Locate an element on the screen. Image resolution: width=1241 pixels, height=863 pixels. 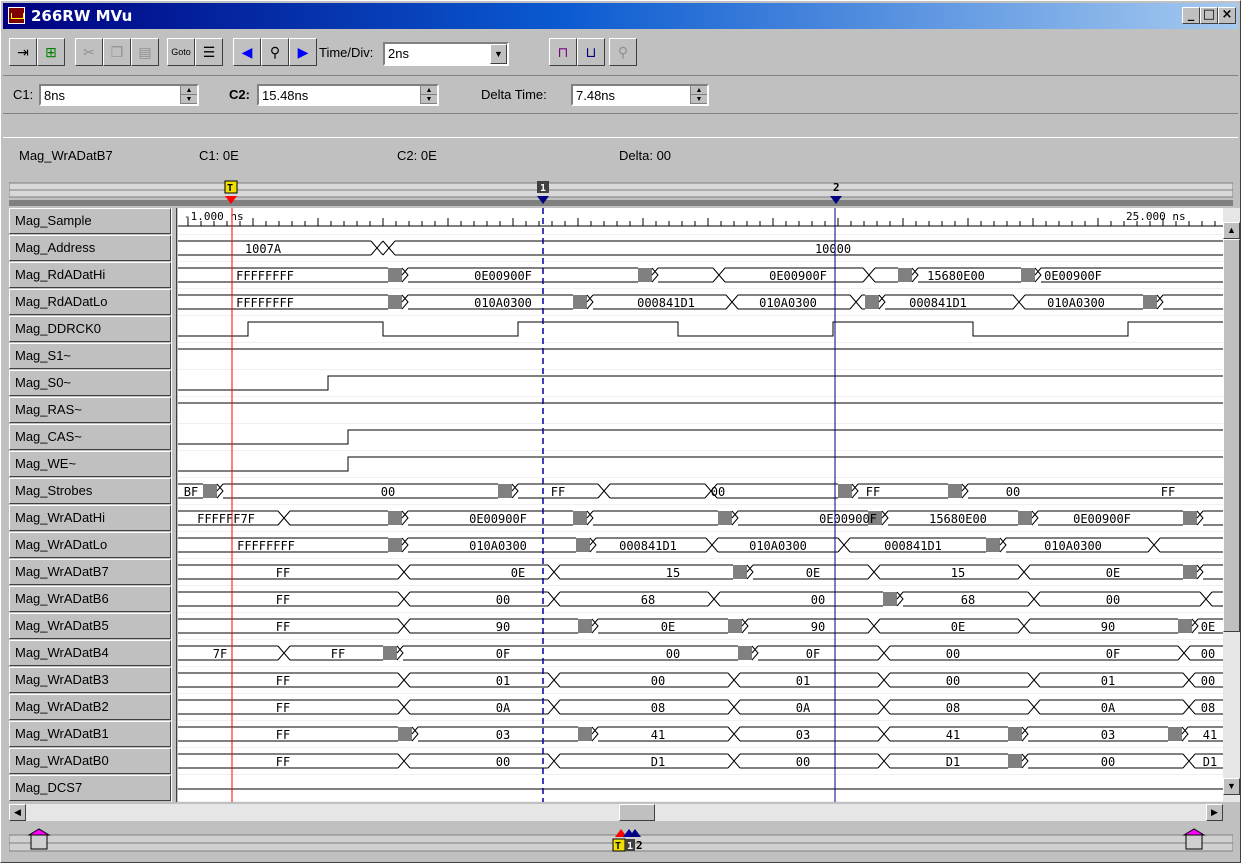
signal-name-mag-s1: Mag_S1~ is located at coordinates (90, 356).